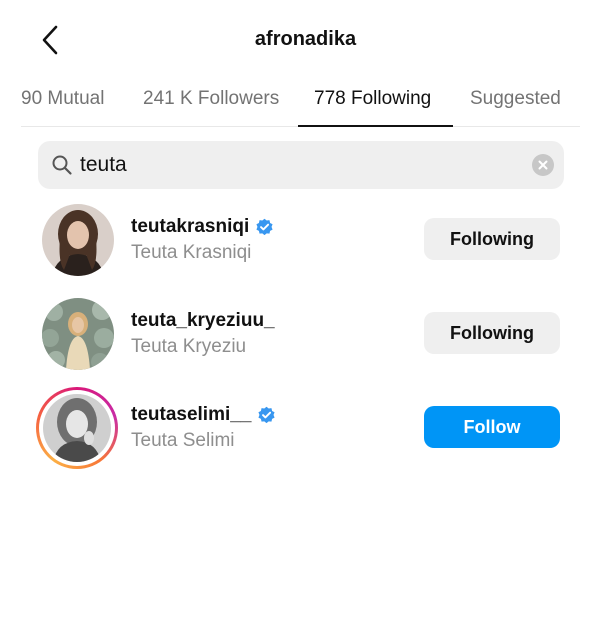 The width and height of the screenshot is (611, 623). I want to click on list-item: teutakrasniqi Teuta Krasniqi Following, so click(305, 249).